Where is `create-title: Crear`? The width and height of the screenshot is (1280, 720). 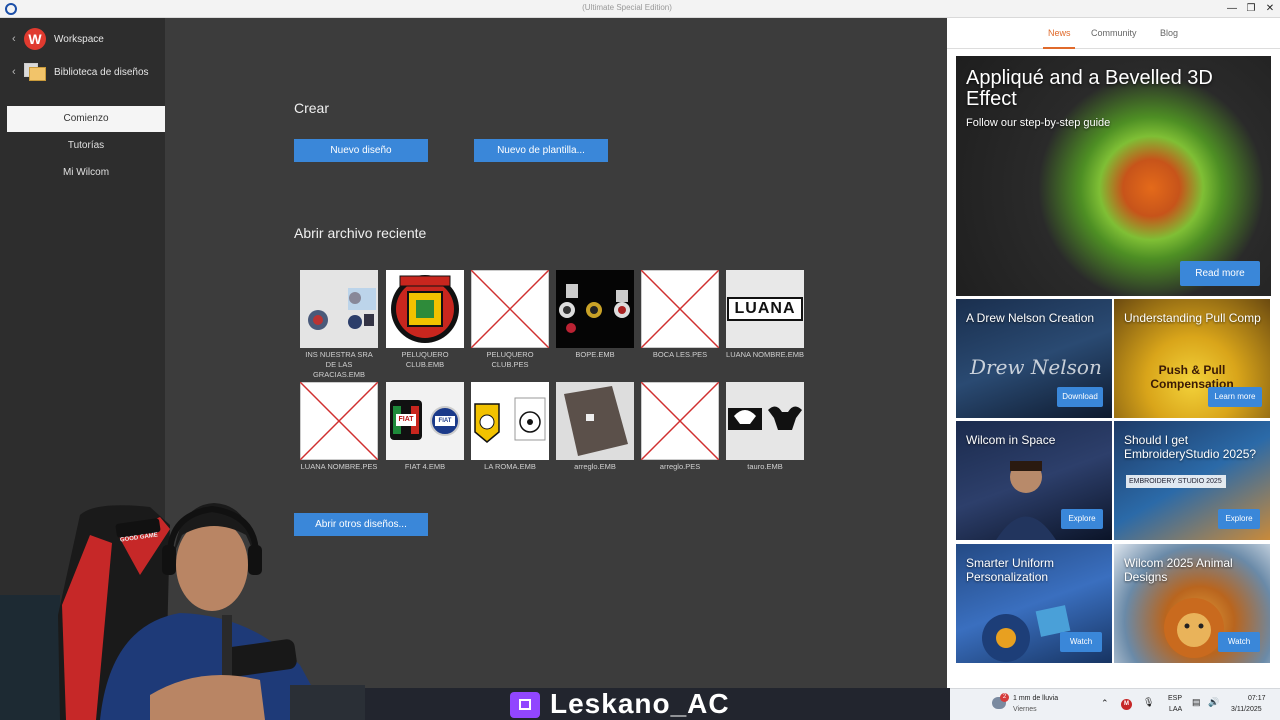 create-title: Crear is located at coordinates (312, 108).